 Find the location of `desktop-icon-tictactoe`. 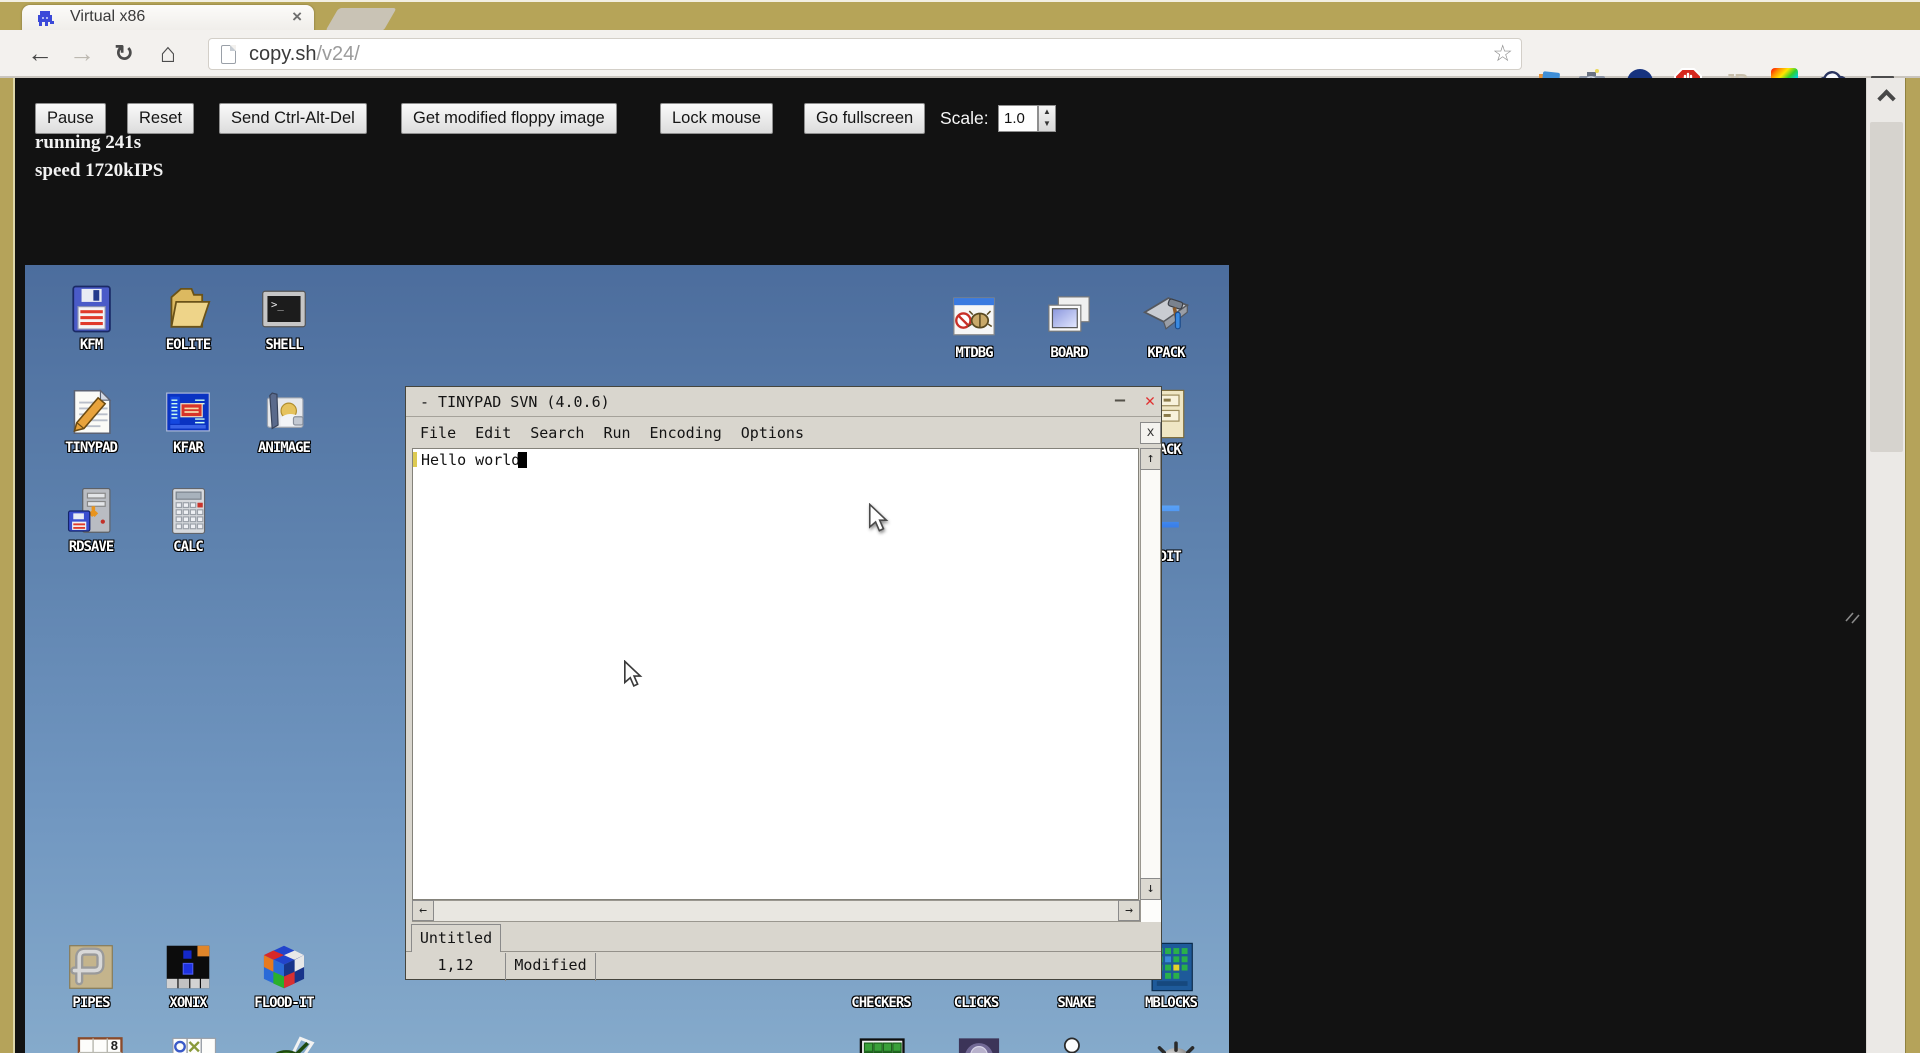

desktop-icon-tictactoe is located at coordinates (193, 1044).